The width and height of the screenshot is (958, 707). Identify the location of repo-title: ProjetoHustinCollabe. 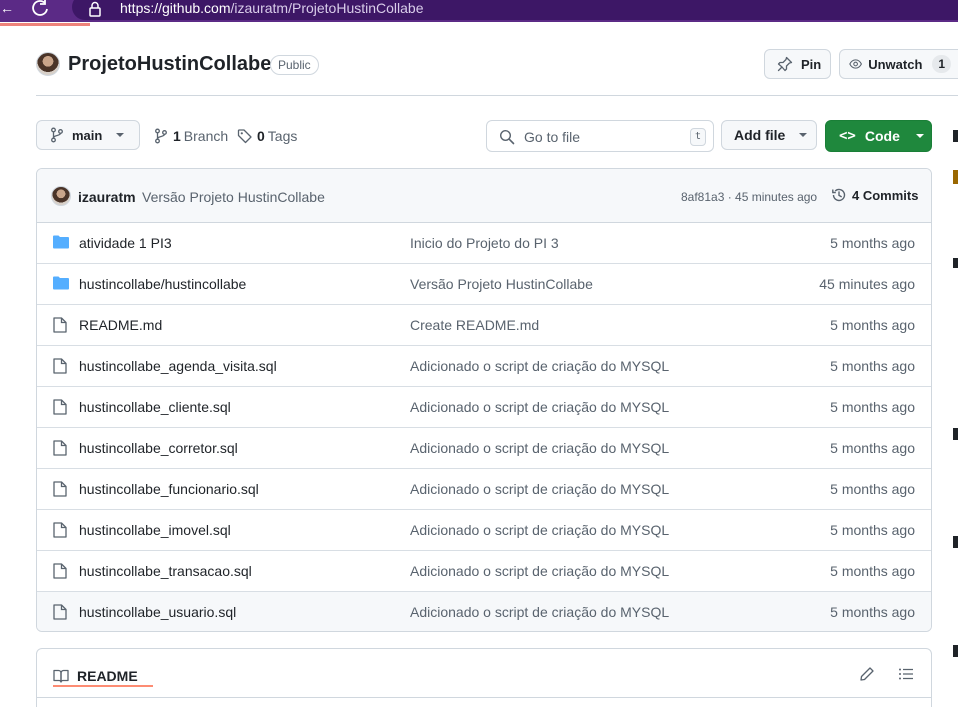
(169, 64).